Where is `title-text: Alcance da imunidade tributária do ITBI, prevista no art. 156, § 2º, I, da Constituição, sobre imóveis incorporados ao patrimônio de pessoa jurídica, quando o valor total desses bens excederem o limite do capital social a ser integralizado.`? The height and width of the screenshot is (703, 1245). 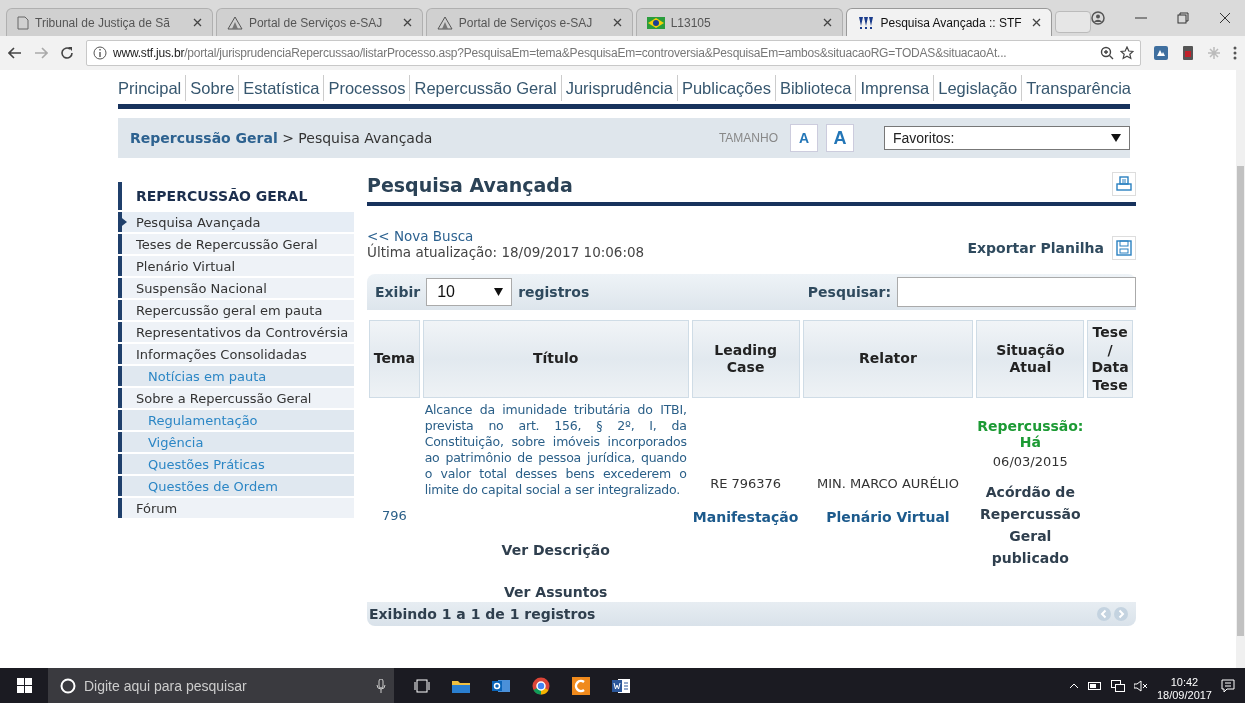
title-text: Alcance da imunidade tributária do ITBI, prevista no art. 156, § 2º, I, da Constituição, sobre imóveis incorporados ao patrimônio de pessoa jurídica, quando o valor total desses bens excederem o limite do capital social a ser integralizado. is located at coordinates (555, 450).